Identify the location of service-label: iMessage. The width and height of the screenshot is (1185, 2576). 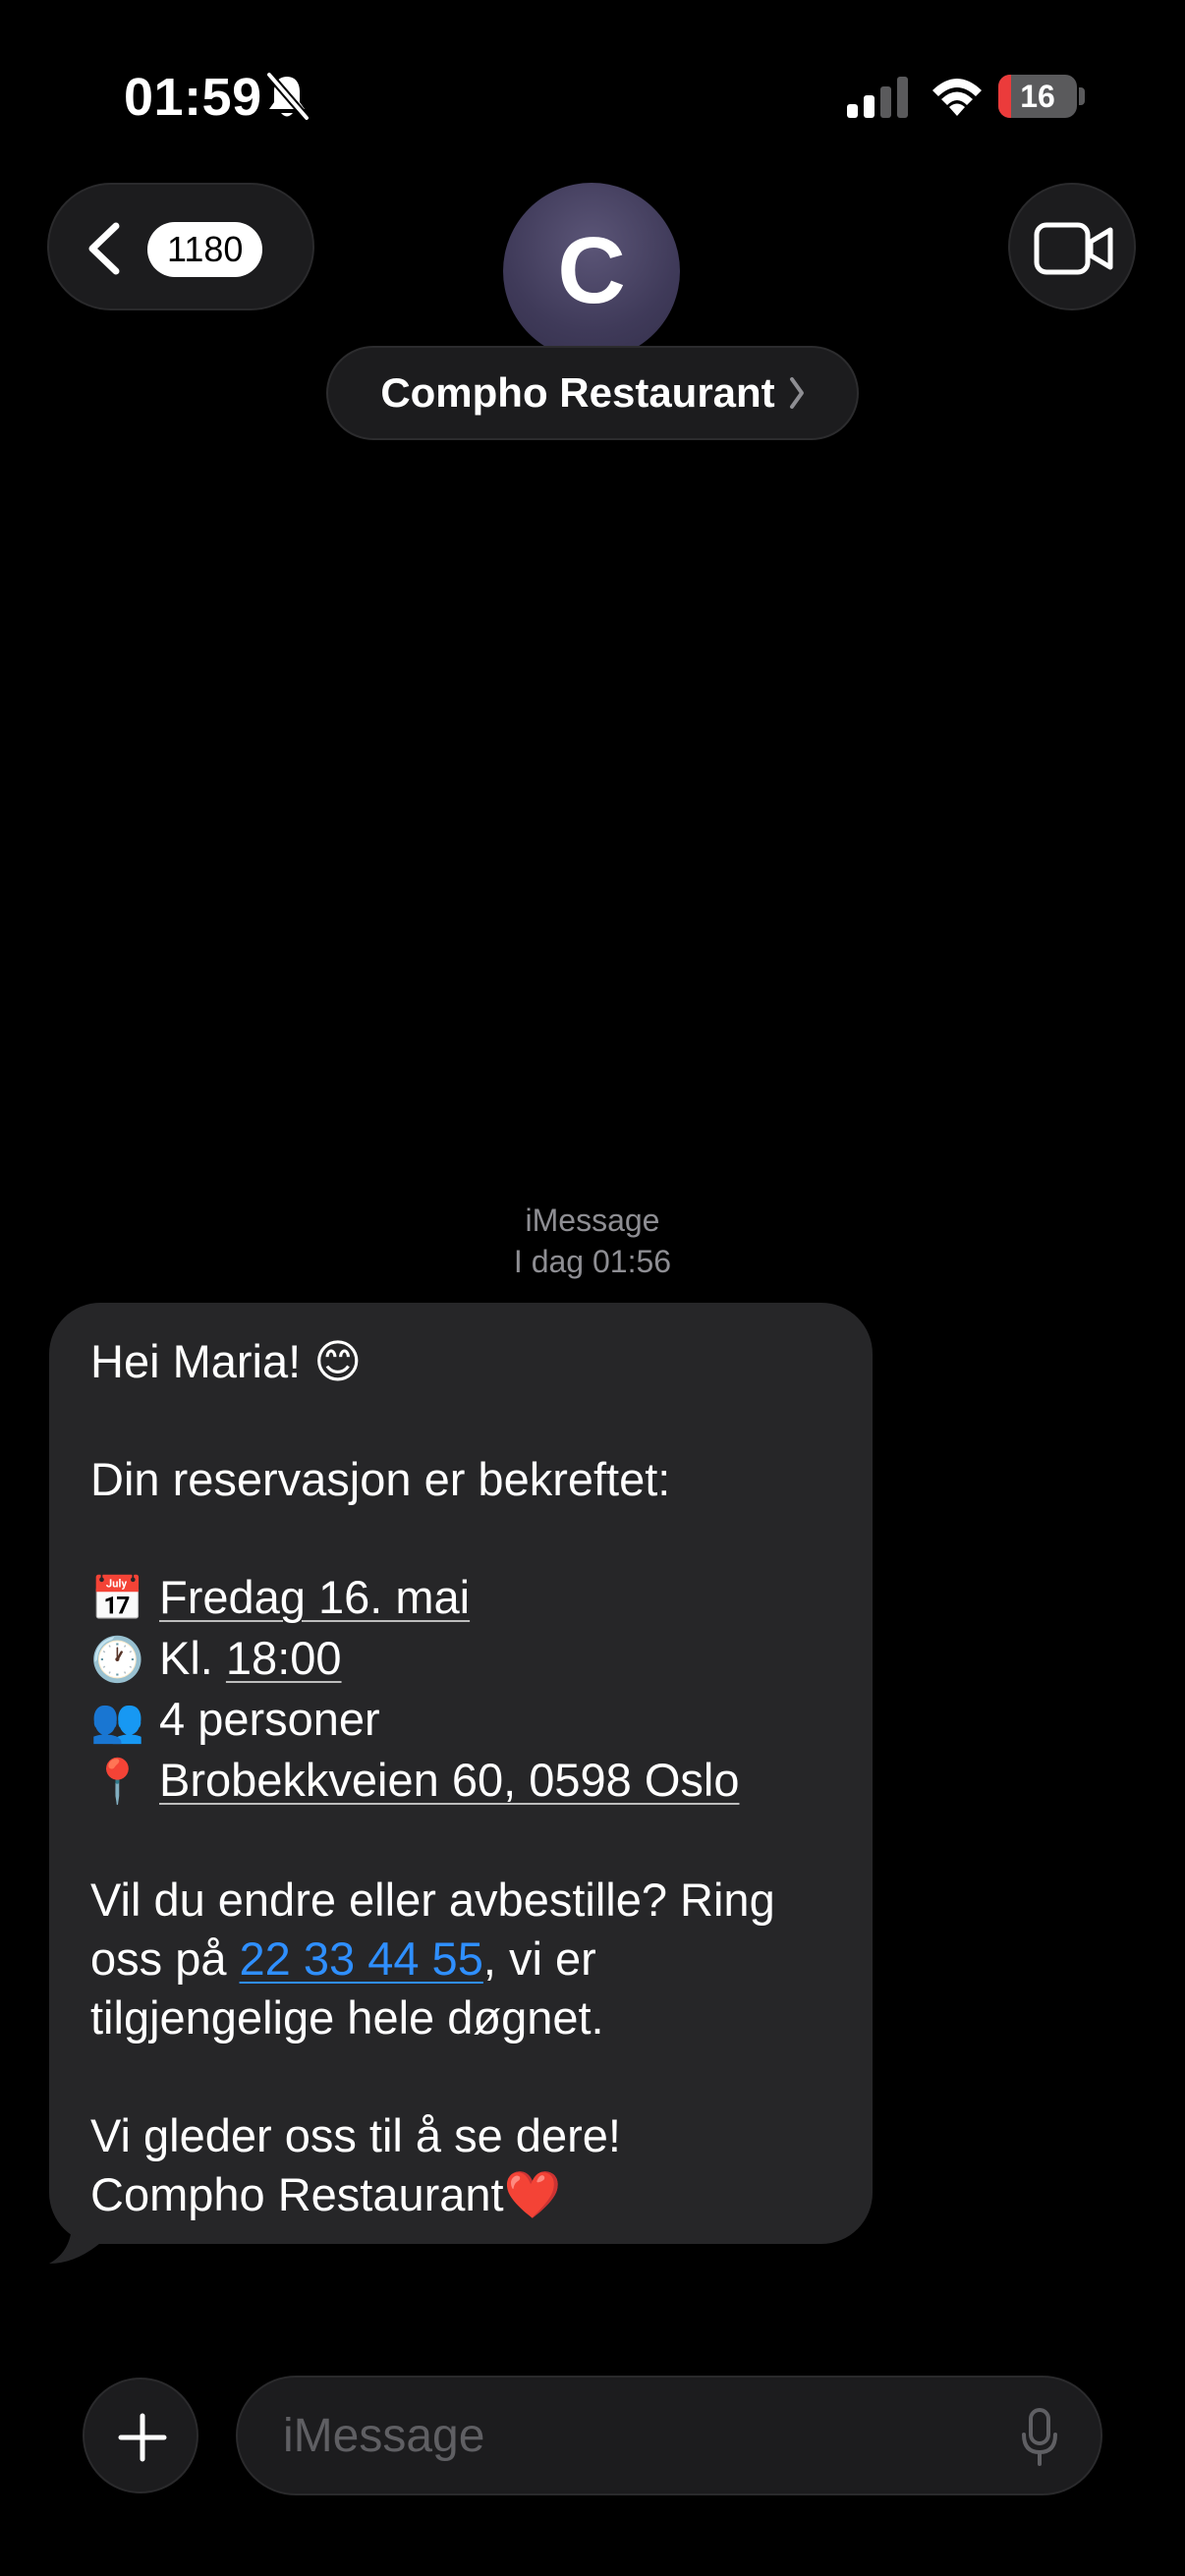
(592, 1220).